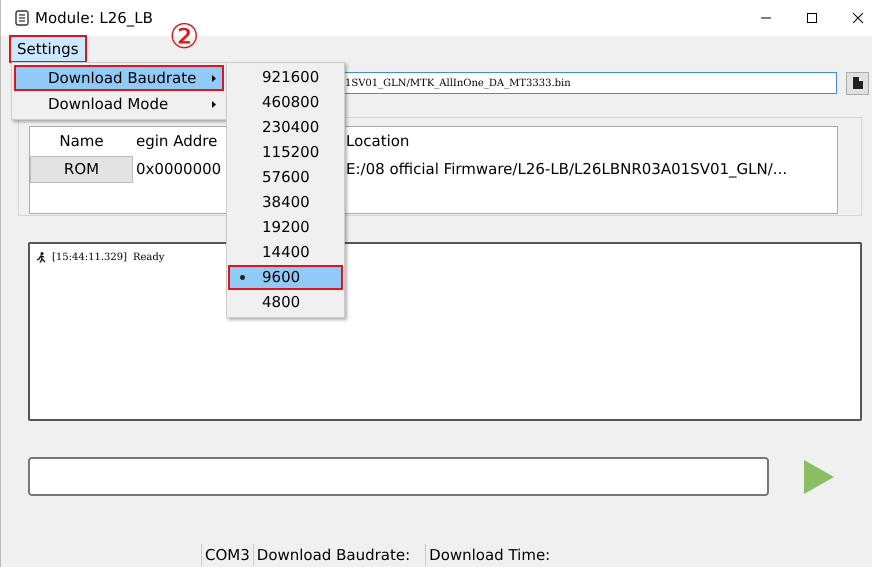 The image size is (872, 567). What do you see at coordinates (285, 277) in the screenshot?
I see `menu-item: 9600` at bounding box center [285, 277].